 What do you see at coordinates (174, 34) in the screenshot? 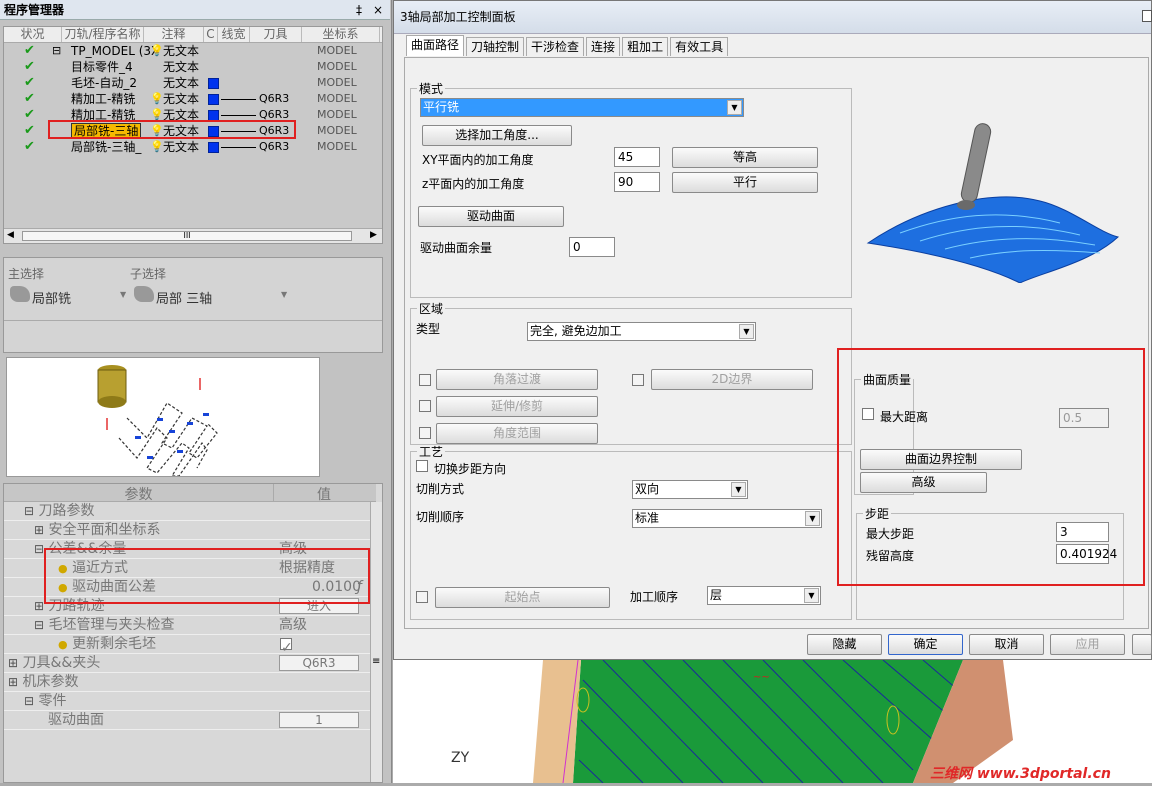
I see `col-comment: 注释` at bounding box center [174, 34].